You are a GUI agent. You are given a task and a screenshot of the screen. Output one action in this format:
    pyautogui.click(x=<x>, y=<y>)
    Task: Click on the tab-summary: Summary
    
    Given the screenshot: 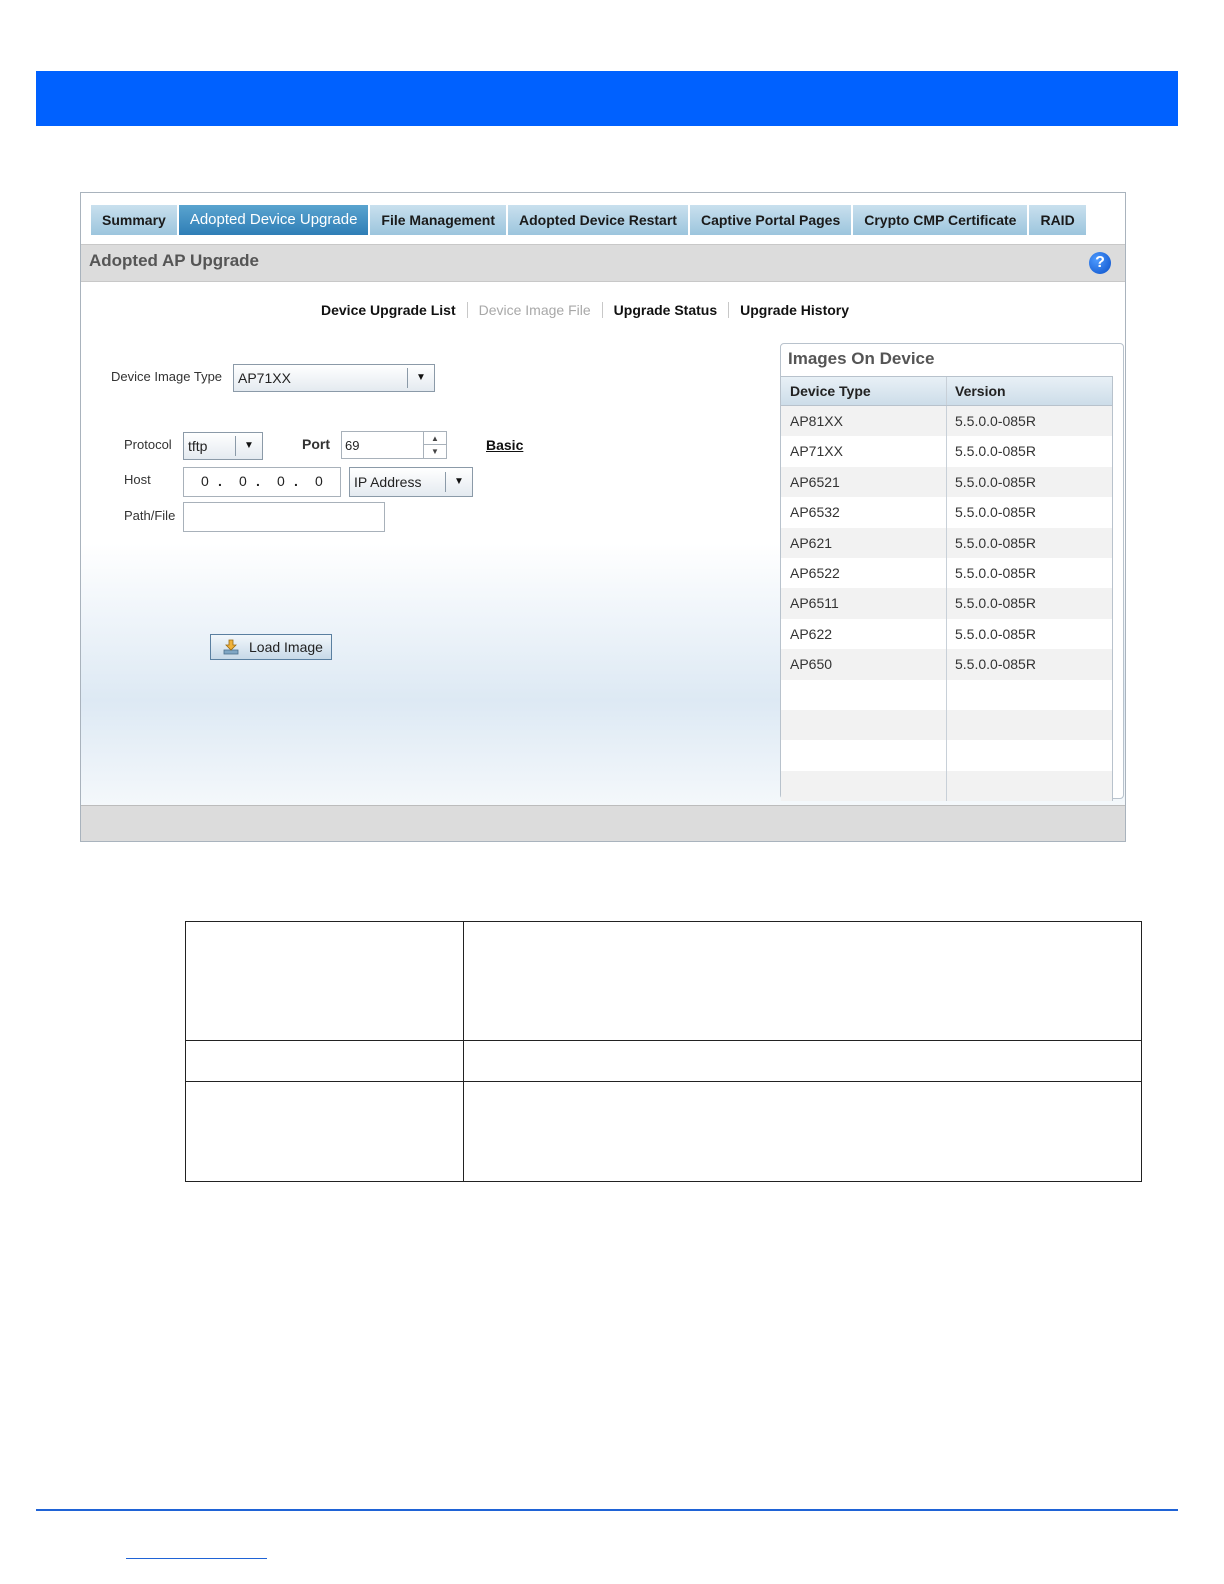 What is the action you would take?
    pyautogui.click(x=135, y=220)
    